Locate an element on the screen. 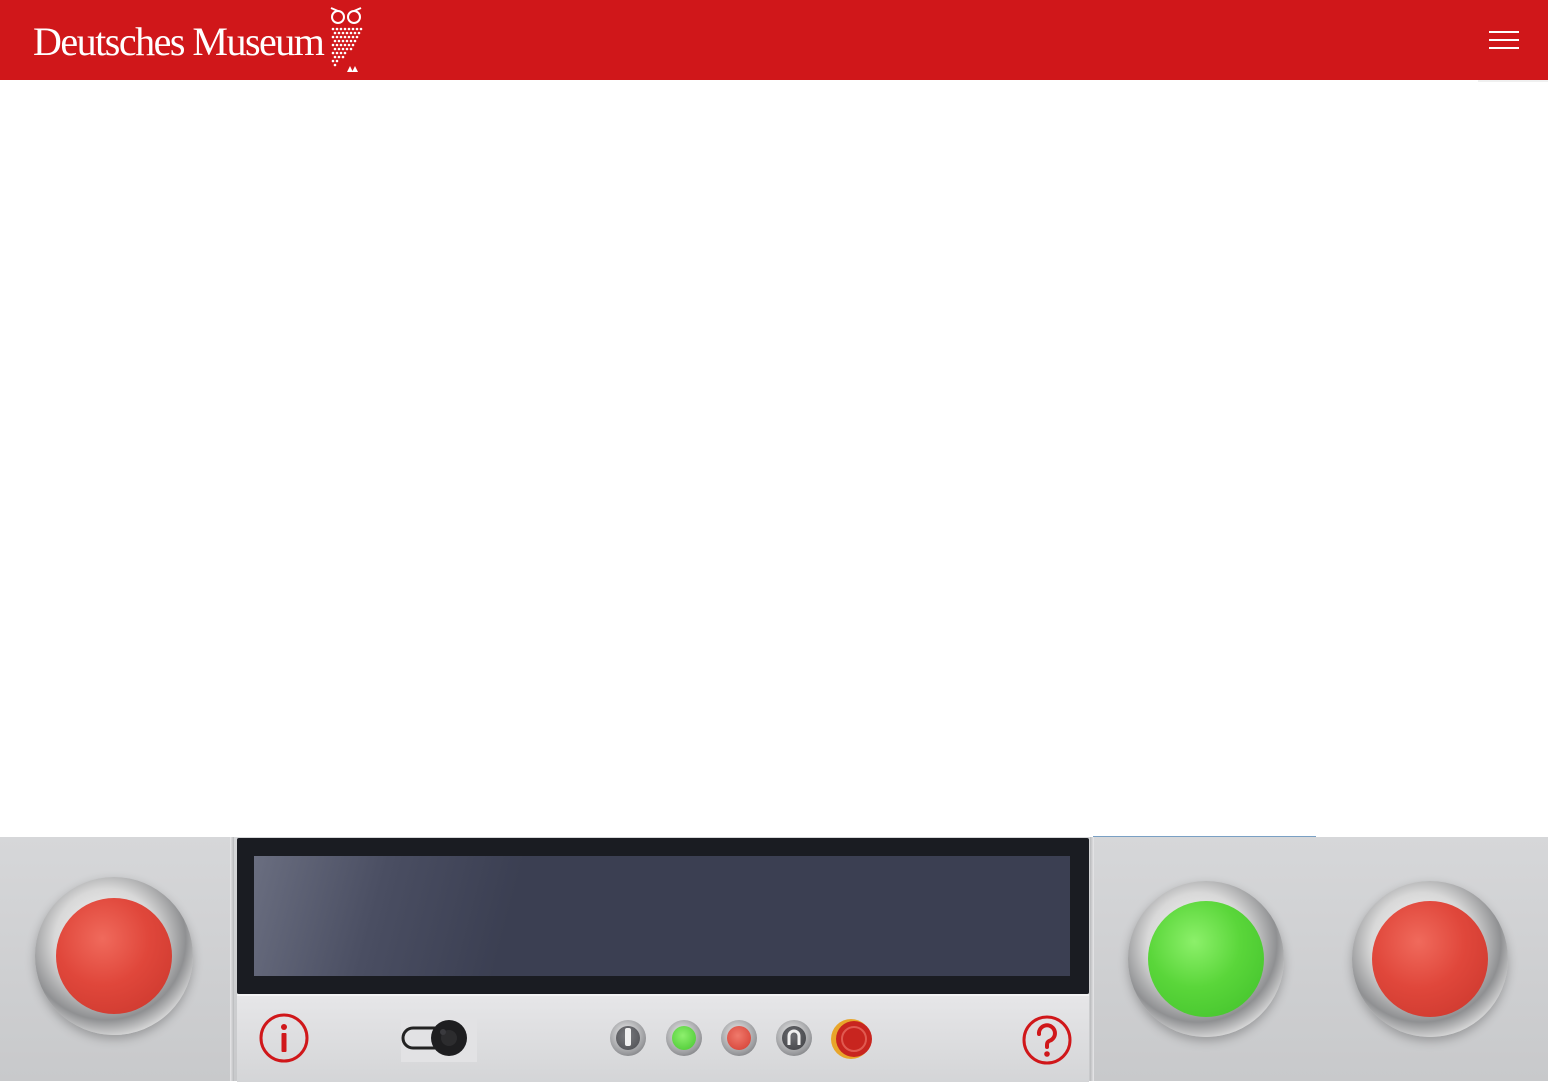 The image size is (1548, 1082). green-start-button is located at coordinates (1206, 959).